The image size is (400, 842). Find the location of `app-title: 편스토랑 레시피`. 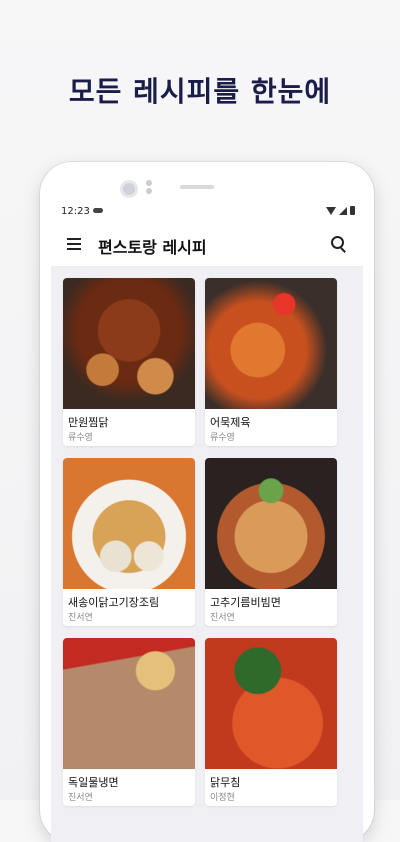

app-title: 편스토랑 레시피 is located at coordinates (152, 247).